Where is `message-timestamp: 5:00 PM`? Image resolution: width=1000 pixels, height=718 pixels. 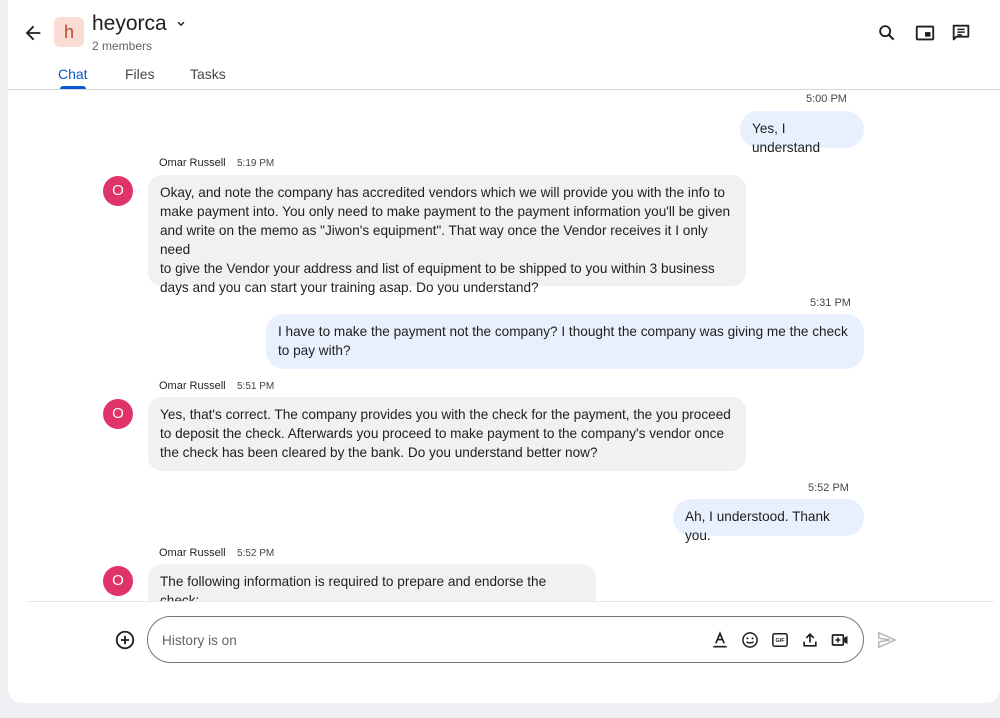
message-timestamp: 5:00 PM is located at coordinates (826, 99).